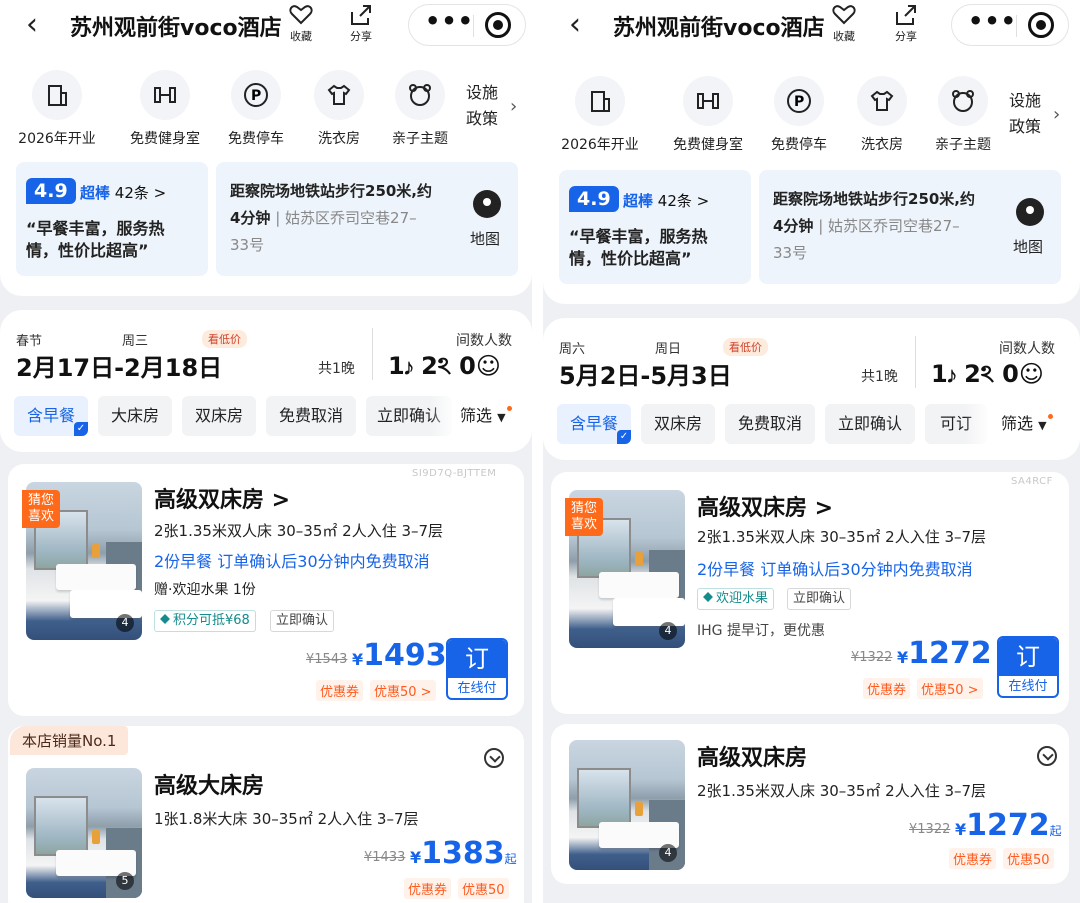 Image resolution: width=1080 pixels, height=903 pixels. What do you see at coordinates (331, 218) in the screenshot?
I see `address-text: 距察院场地铁站步行250米,约 4分钟 | 姑苏区乔司空巷27– 33号` at bounding box center [331, 218].